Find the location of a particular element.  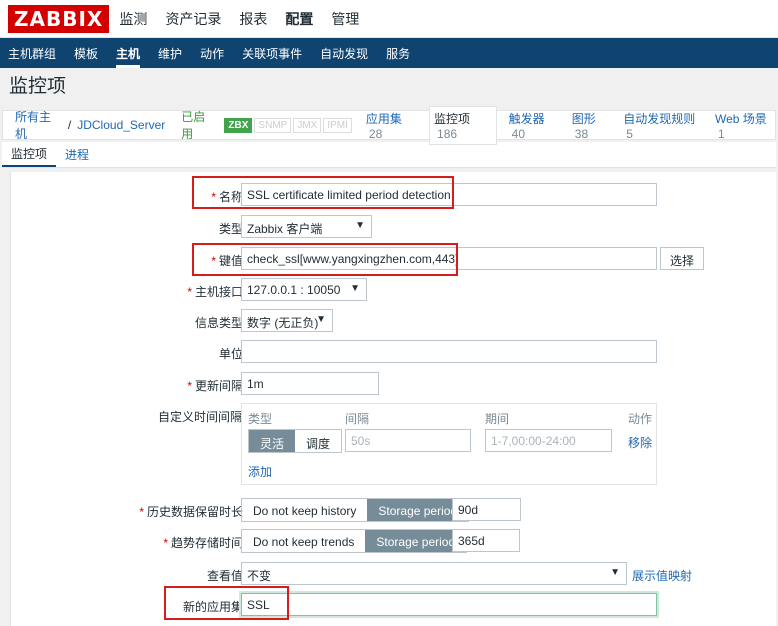

valuemap-select-value: 不变 is located at coordinates (259, 576).